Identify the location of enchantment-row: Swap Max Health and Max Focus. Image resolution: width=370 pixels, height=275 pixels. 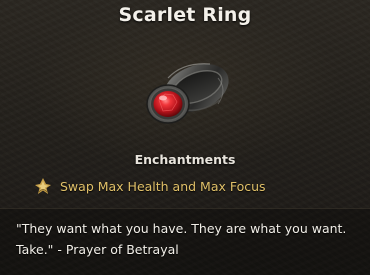
(150, 186).